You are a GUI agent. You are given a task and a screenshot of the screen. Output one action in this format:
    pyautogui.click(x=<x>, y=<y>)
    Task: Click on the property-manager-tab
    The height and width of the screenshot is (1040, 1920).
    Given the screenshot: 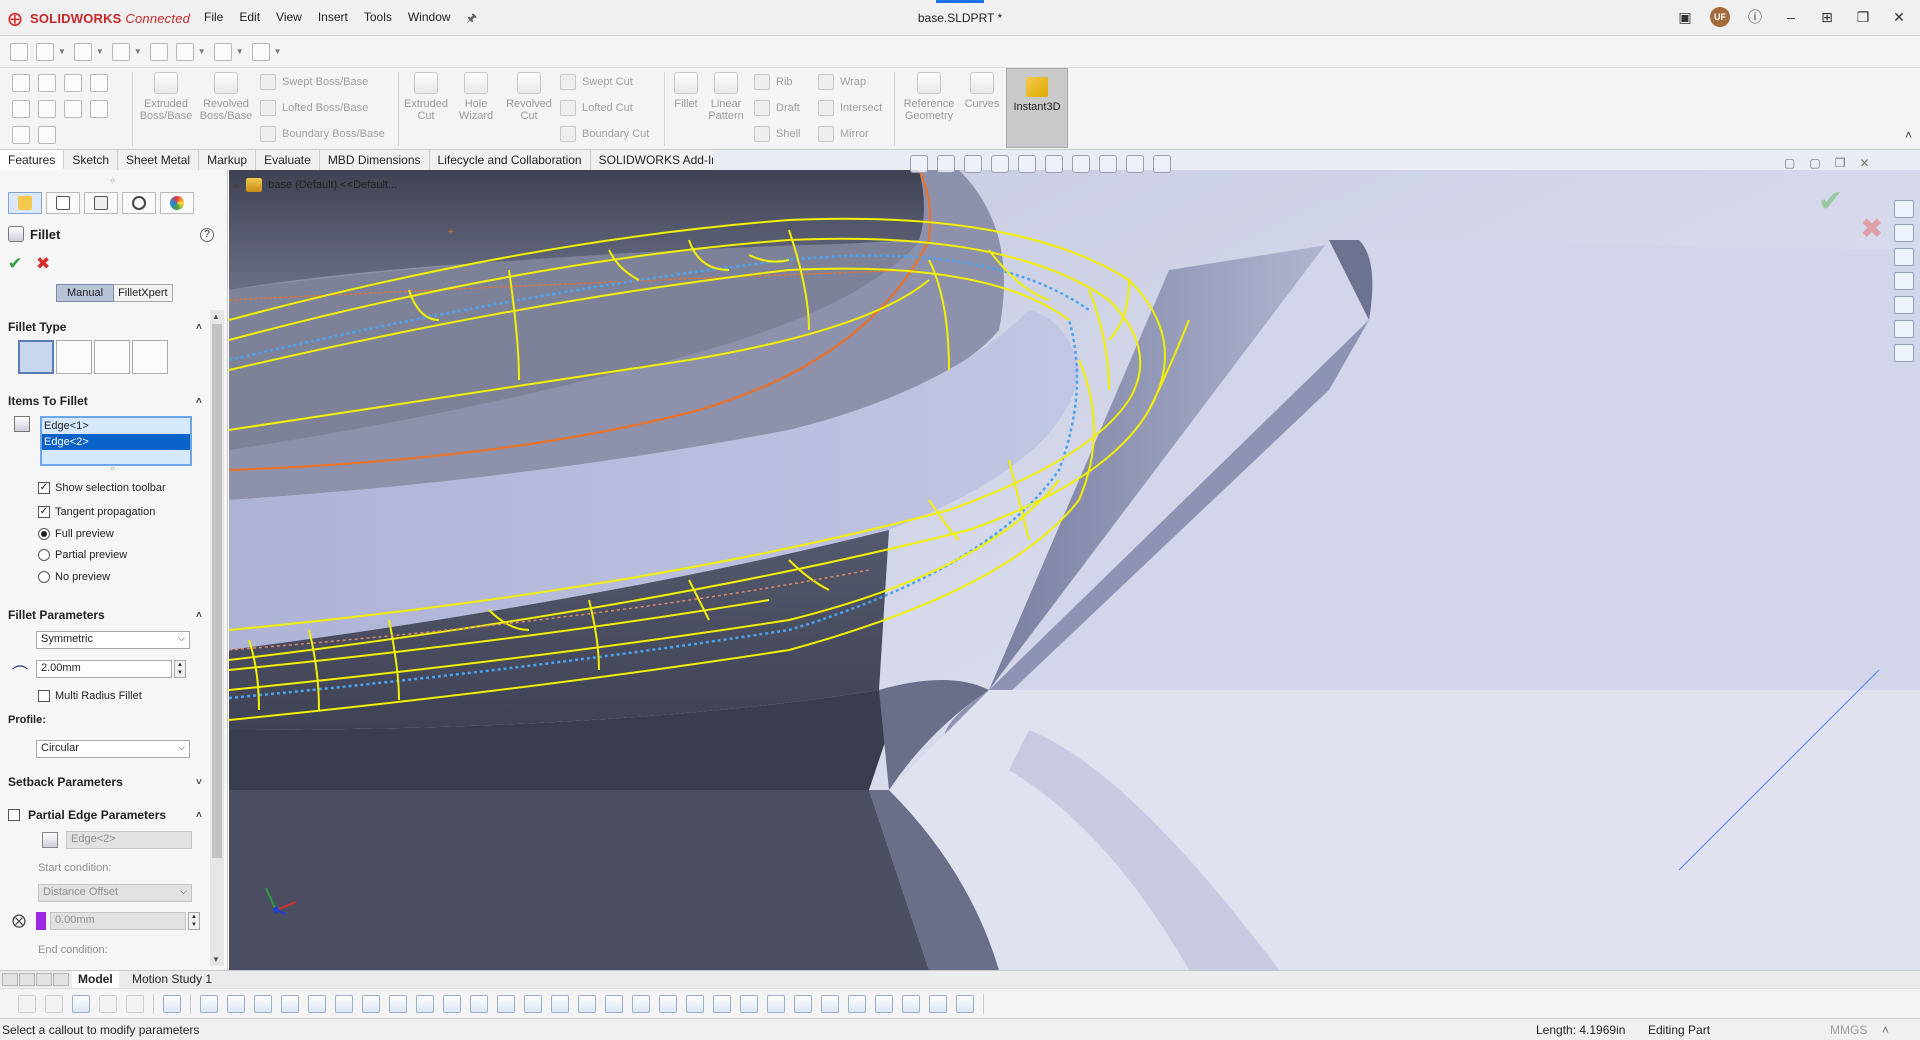 What is the action you would take?
    pyautogui.click(x=63, y=203)
    